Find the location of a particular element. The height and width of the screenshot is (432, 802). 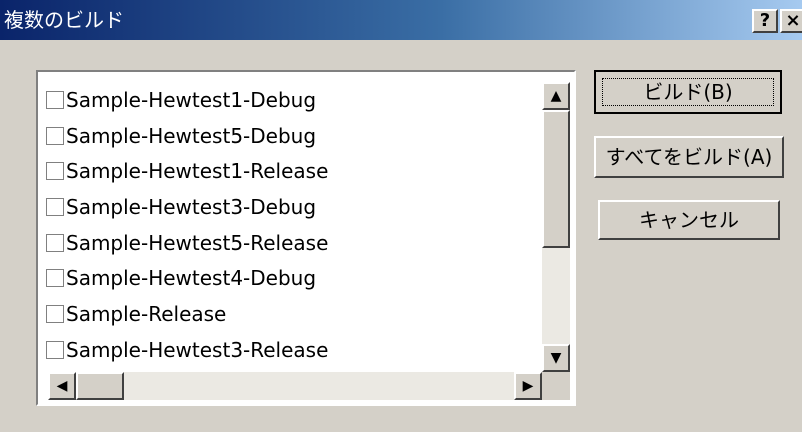

build-button-label: ビルド(B) is located at coordinates (688, 92).